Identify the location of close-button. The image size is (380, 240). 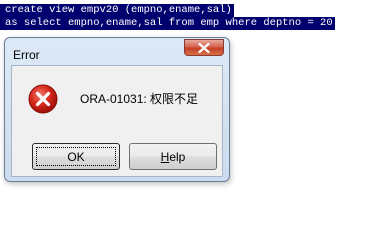
(204, 47).